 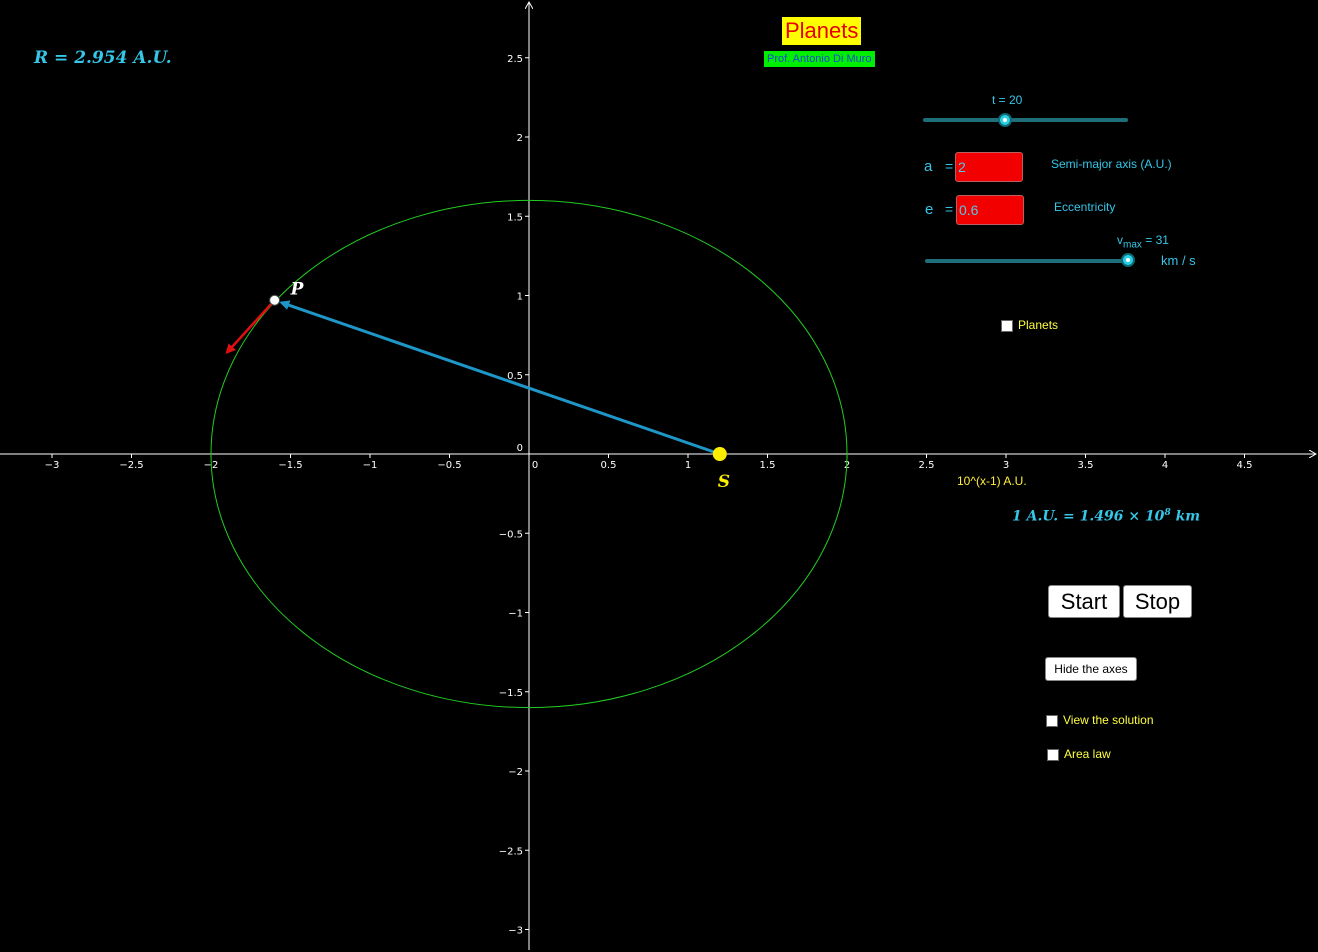 What do you see at coordinates (1085, 207) in the screenshot?
I see `eccentricity-description: Eccentricity` at bounding box center [1085, 207].